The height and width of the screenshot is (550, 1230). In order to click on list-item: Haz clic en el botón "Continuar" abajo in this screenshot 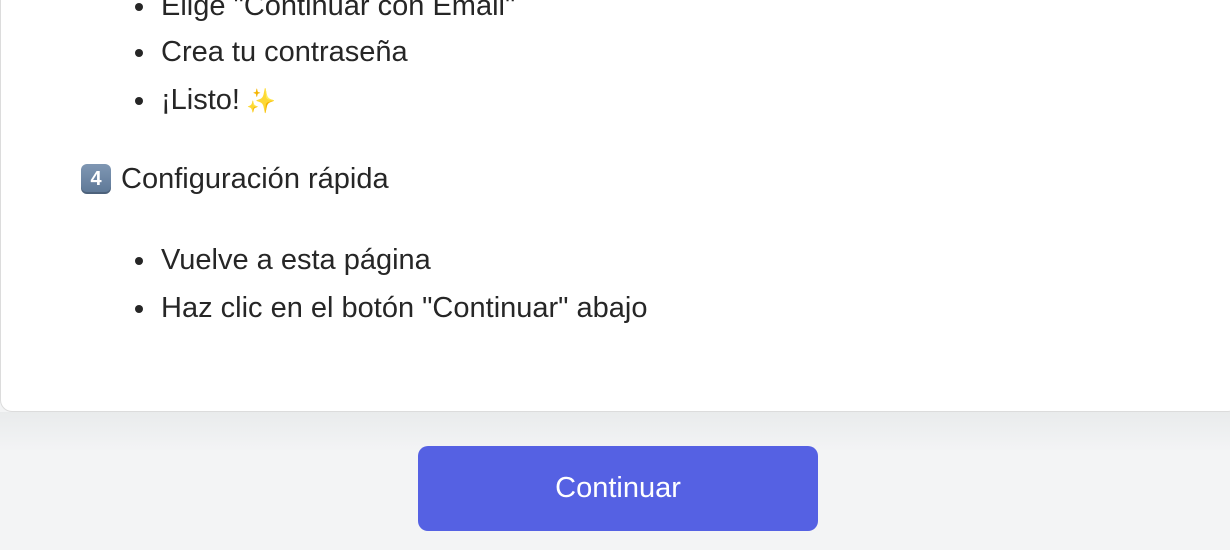, I will do `click(391, 308)`.